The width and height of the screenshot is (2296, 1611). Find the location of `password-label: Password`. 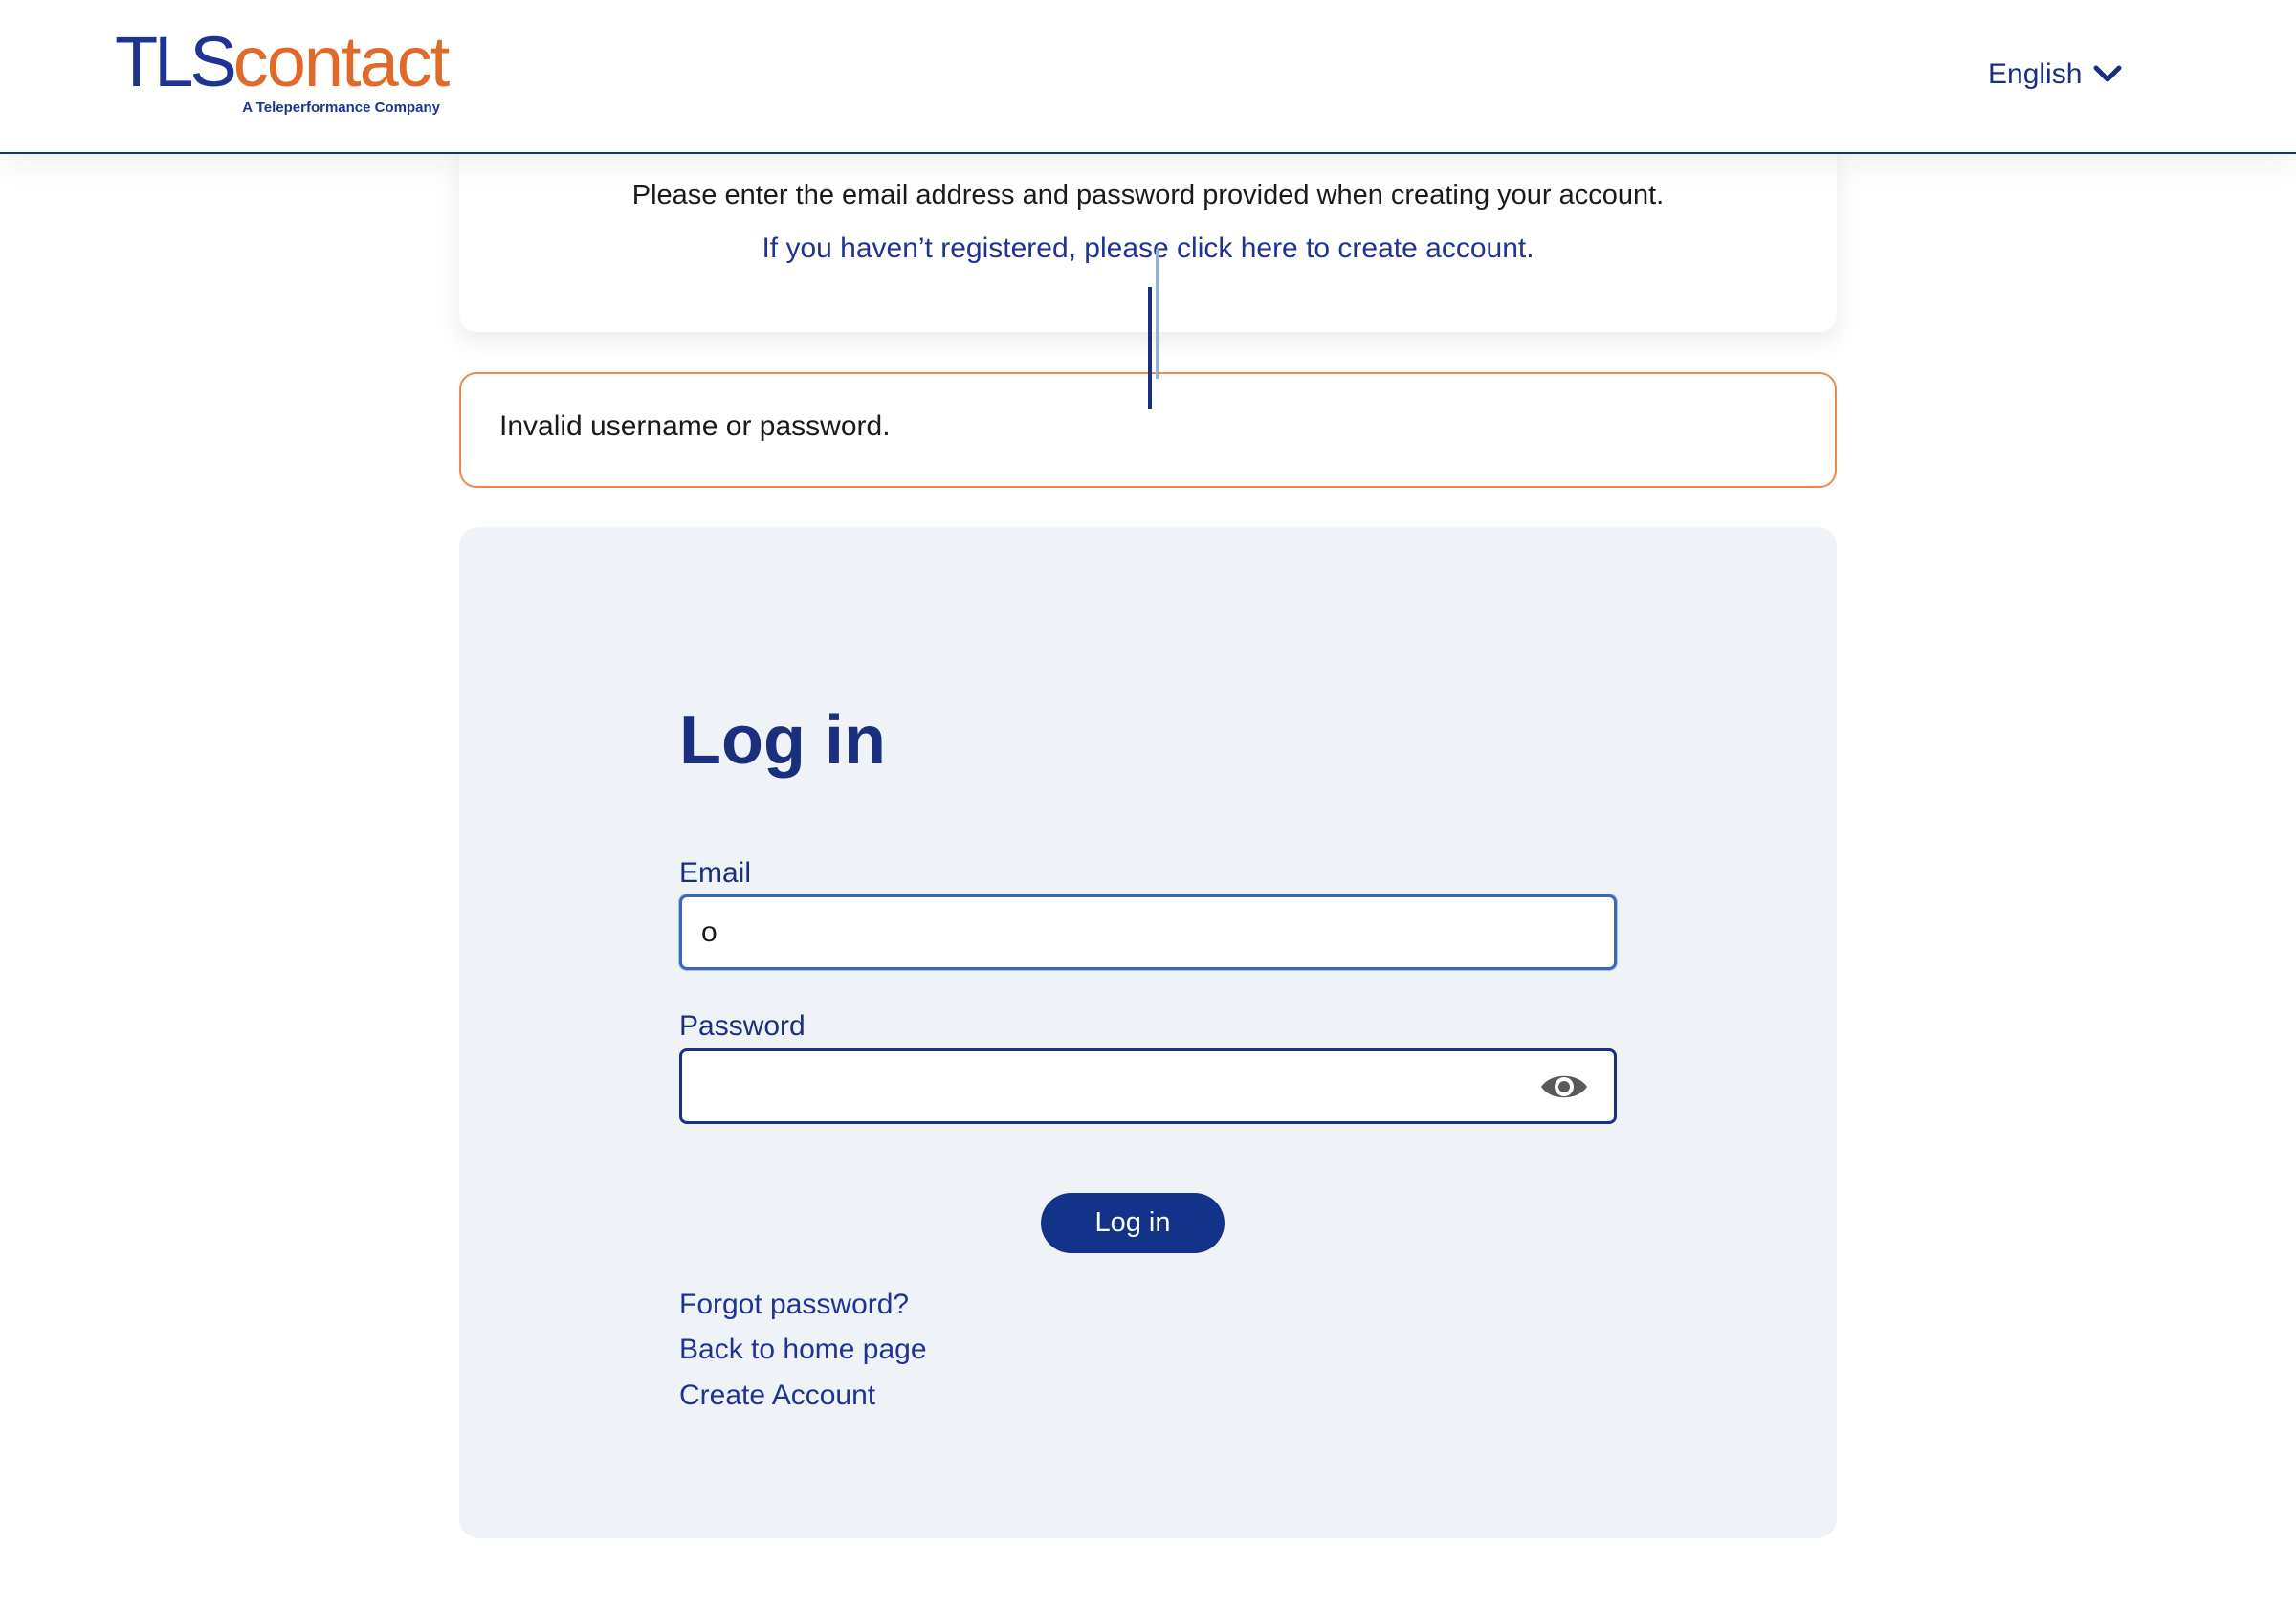

password-label: Password is located at coordinates (742, 1026).